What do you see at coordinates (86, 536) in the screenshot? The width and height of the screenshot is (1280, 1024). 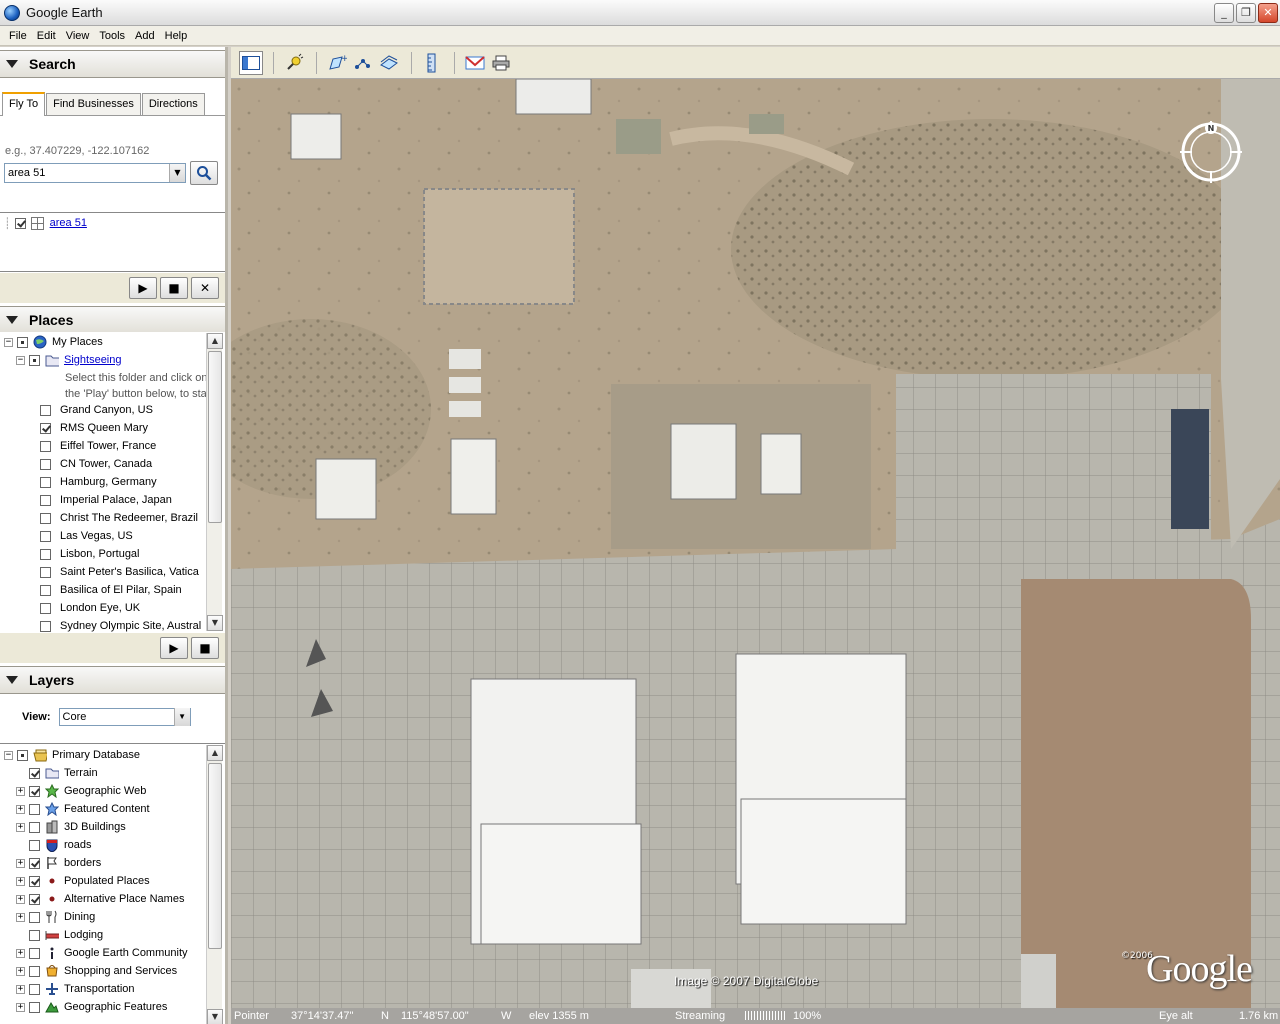 I see `list-item: Las Vegas, US` at bounding box center [86, 536].